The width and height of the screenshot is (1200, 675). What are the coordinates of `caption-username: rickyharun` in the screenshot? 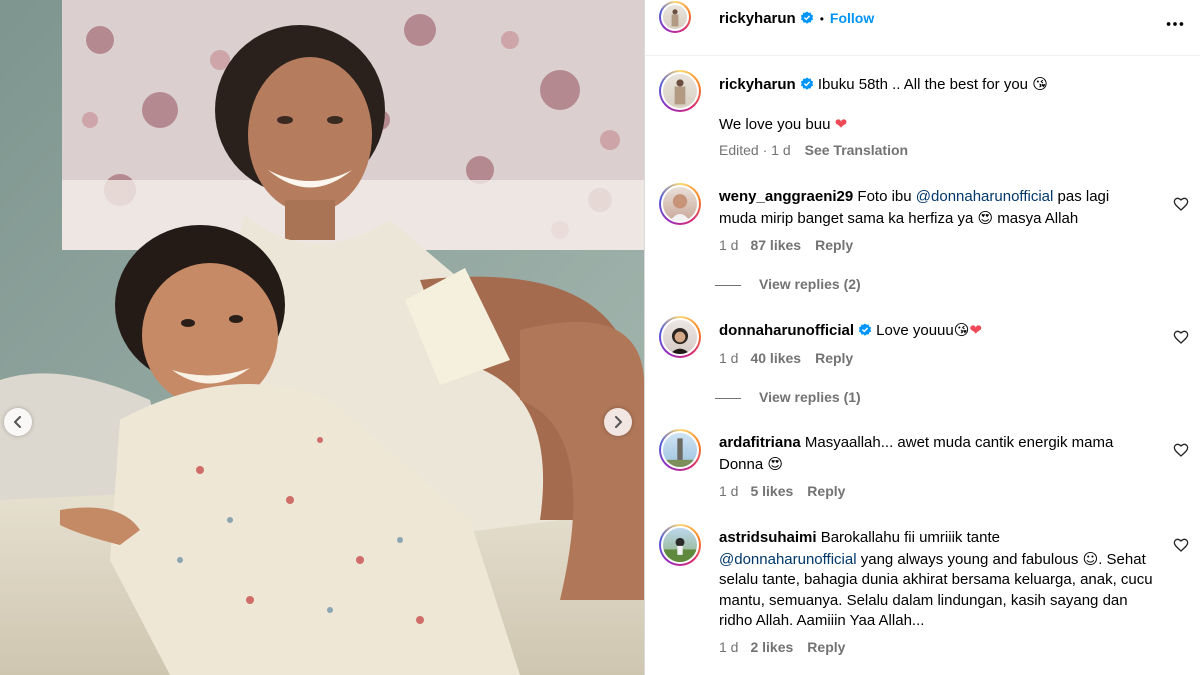 It's located at (757, 84).